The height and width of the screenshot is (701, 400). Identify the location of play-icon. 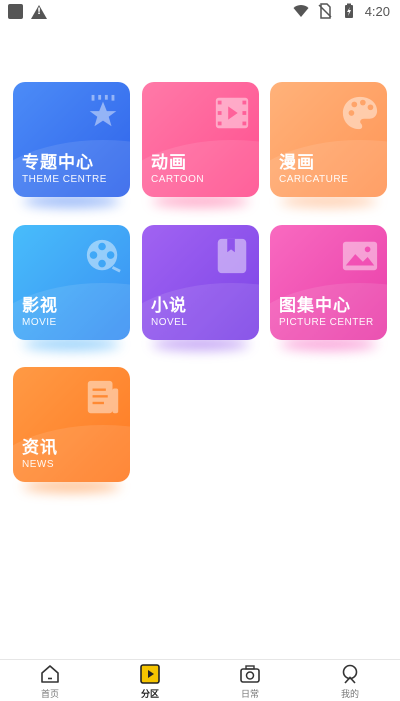
(150, 674).